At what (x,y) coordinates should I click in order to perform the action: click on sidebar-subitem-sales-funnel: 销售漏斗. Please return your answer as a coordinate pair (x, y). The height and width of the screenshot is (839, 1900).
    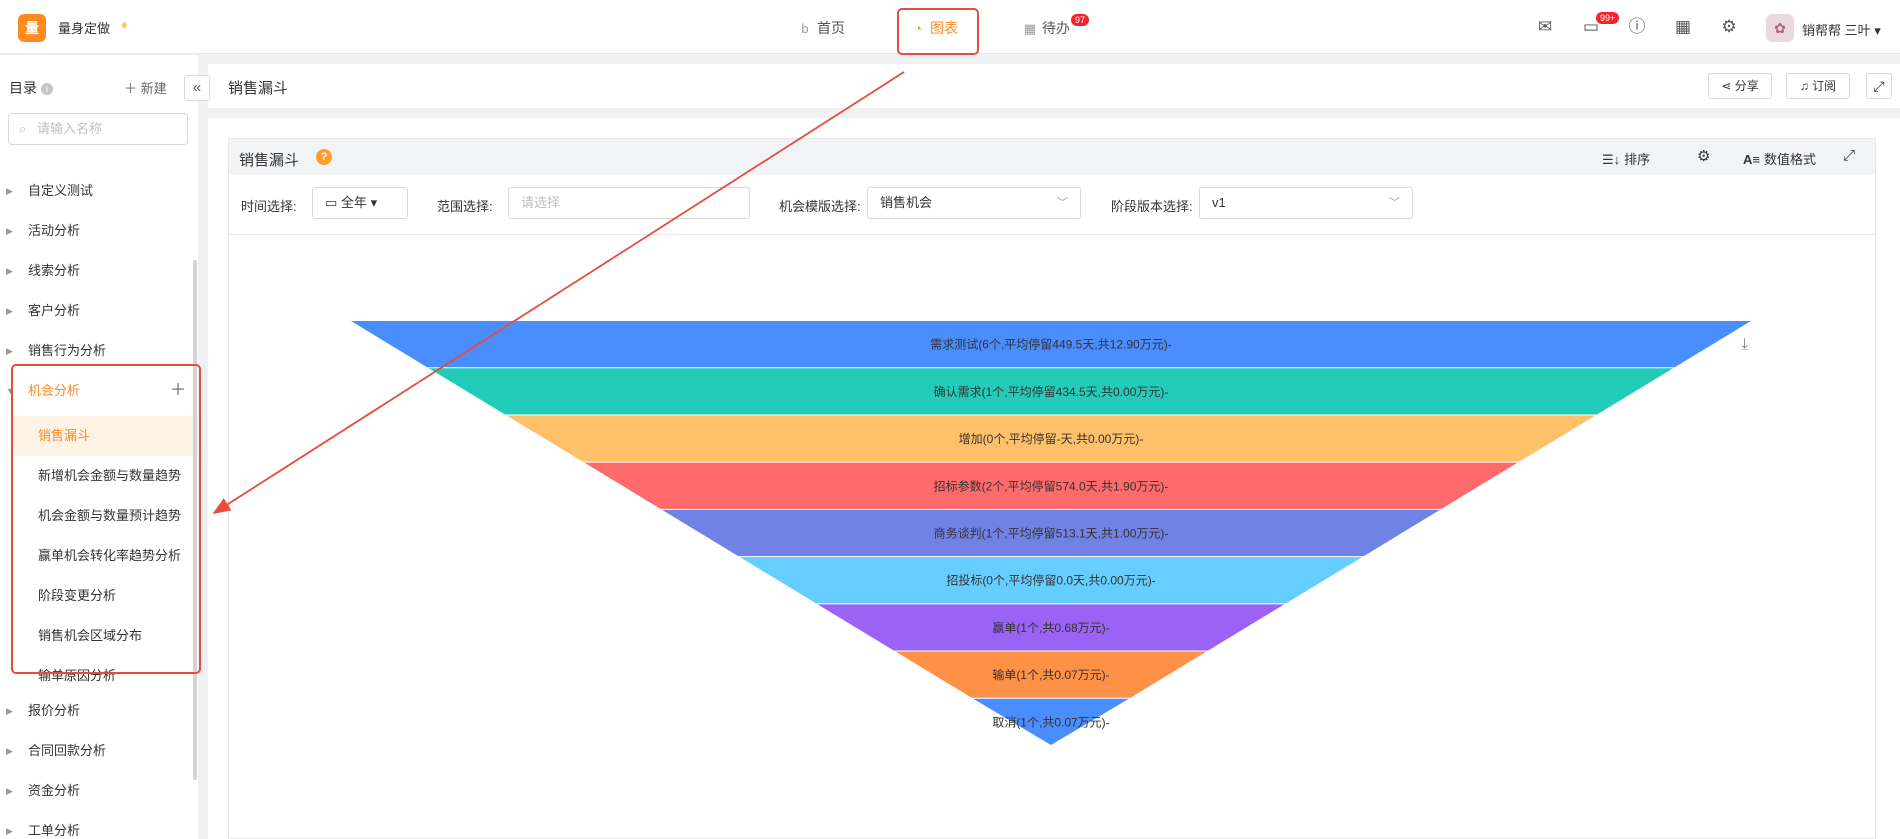
    Looking at the image, I should click on (105, 436).